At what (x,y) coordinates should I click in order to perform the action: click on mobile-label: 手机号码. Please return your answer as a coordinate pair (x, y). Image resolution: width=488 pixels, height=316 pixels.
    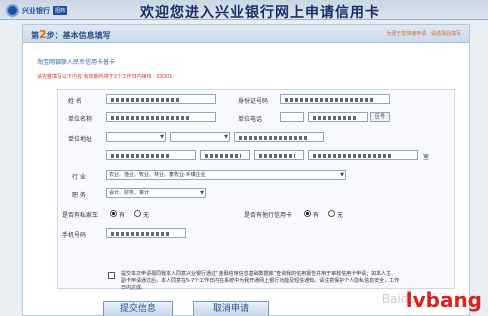
    Looking at the image, I should click on (74, 235).